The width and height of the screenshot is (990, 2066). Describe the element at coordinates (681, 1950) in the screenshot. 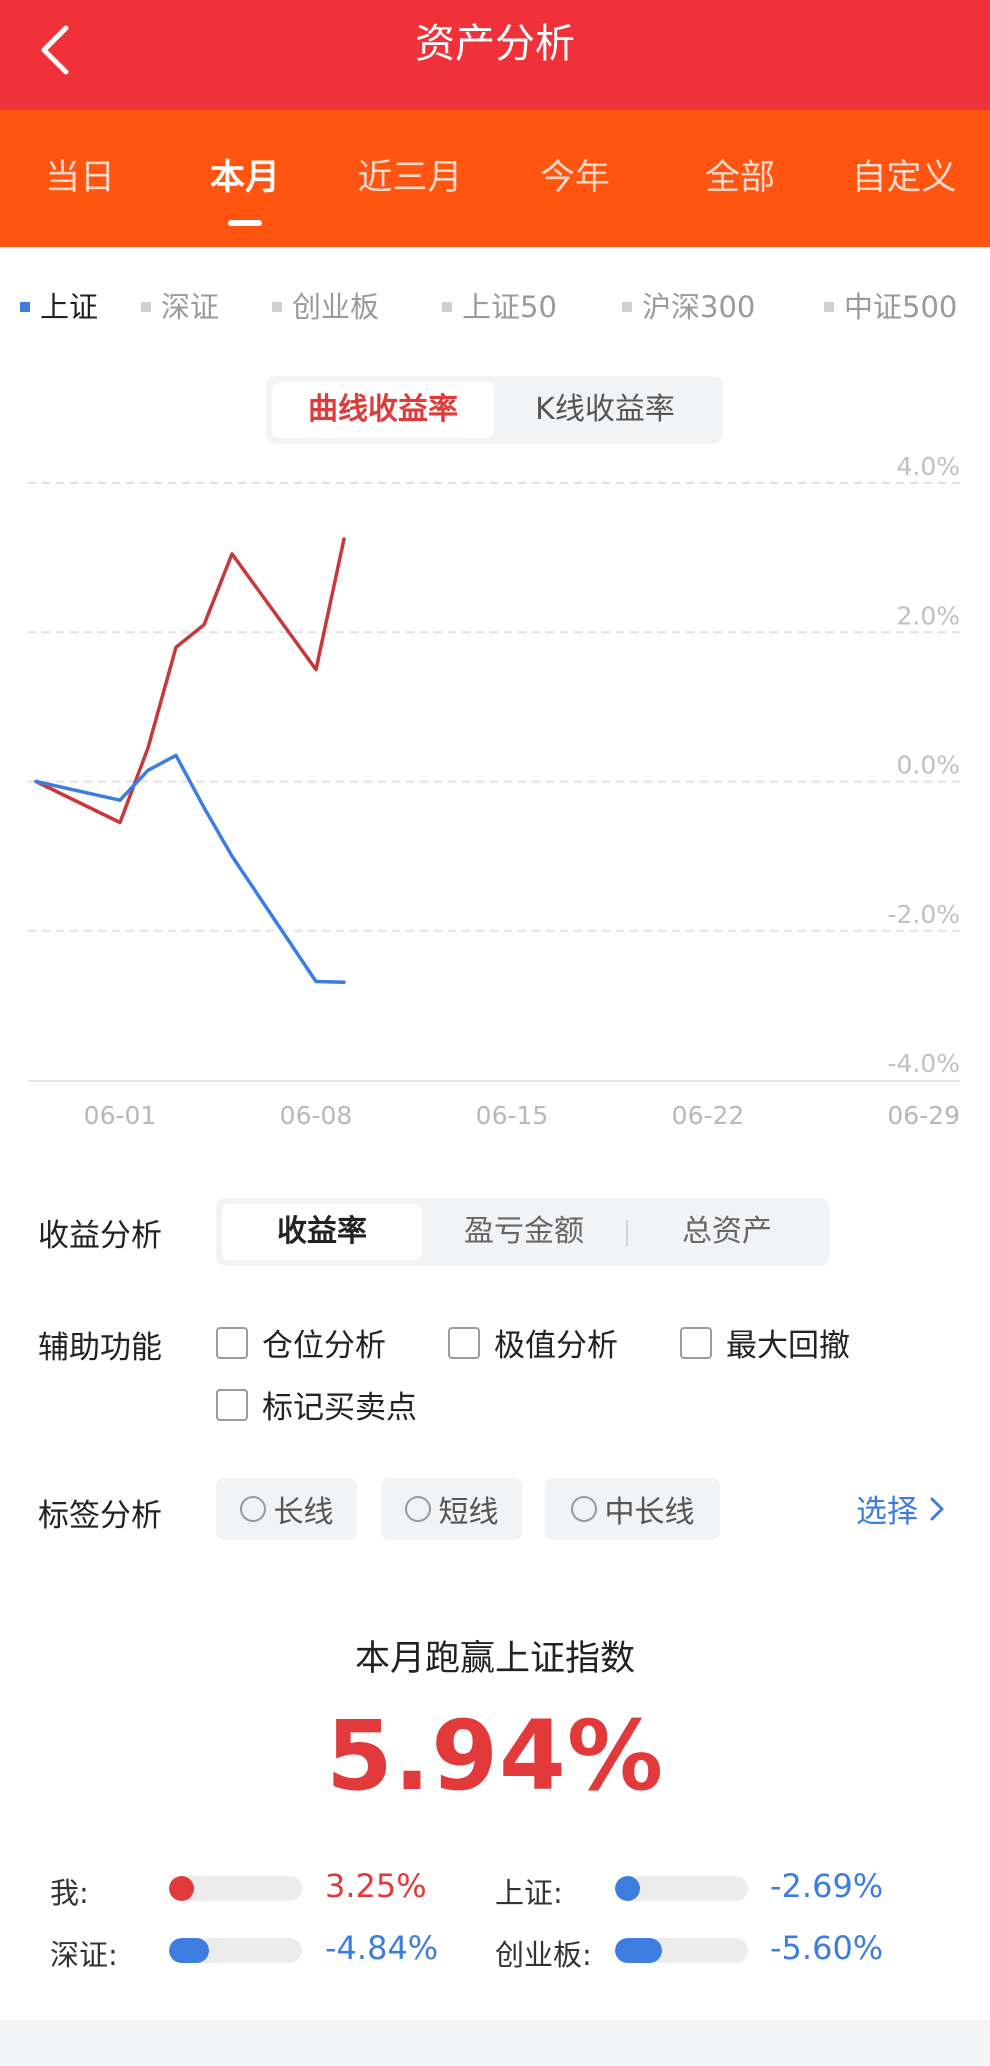

I see `compare-bar-chinext` at that location.